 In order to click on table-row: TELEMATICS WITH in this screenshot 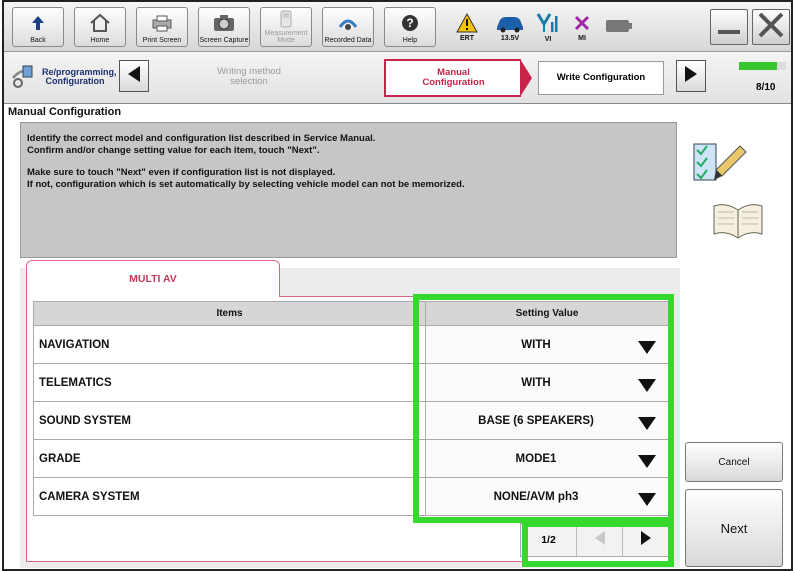, I will do `click(351, 382)`.